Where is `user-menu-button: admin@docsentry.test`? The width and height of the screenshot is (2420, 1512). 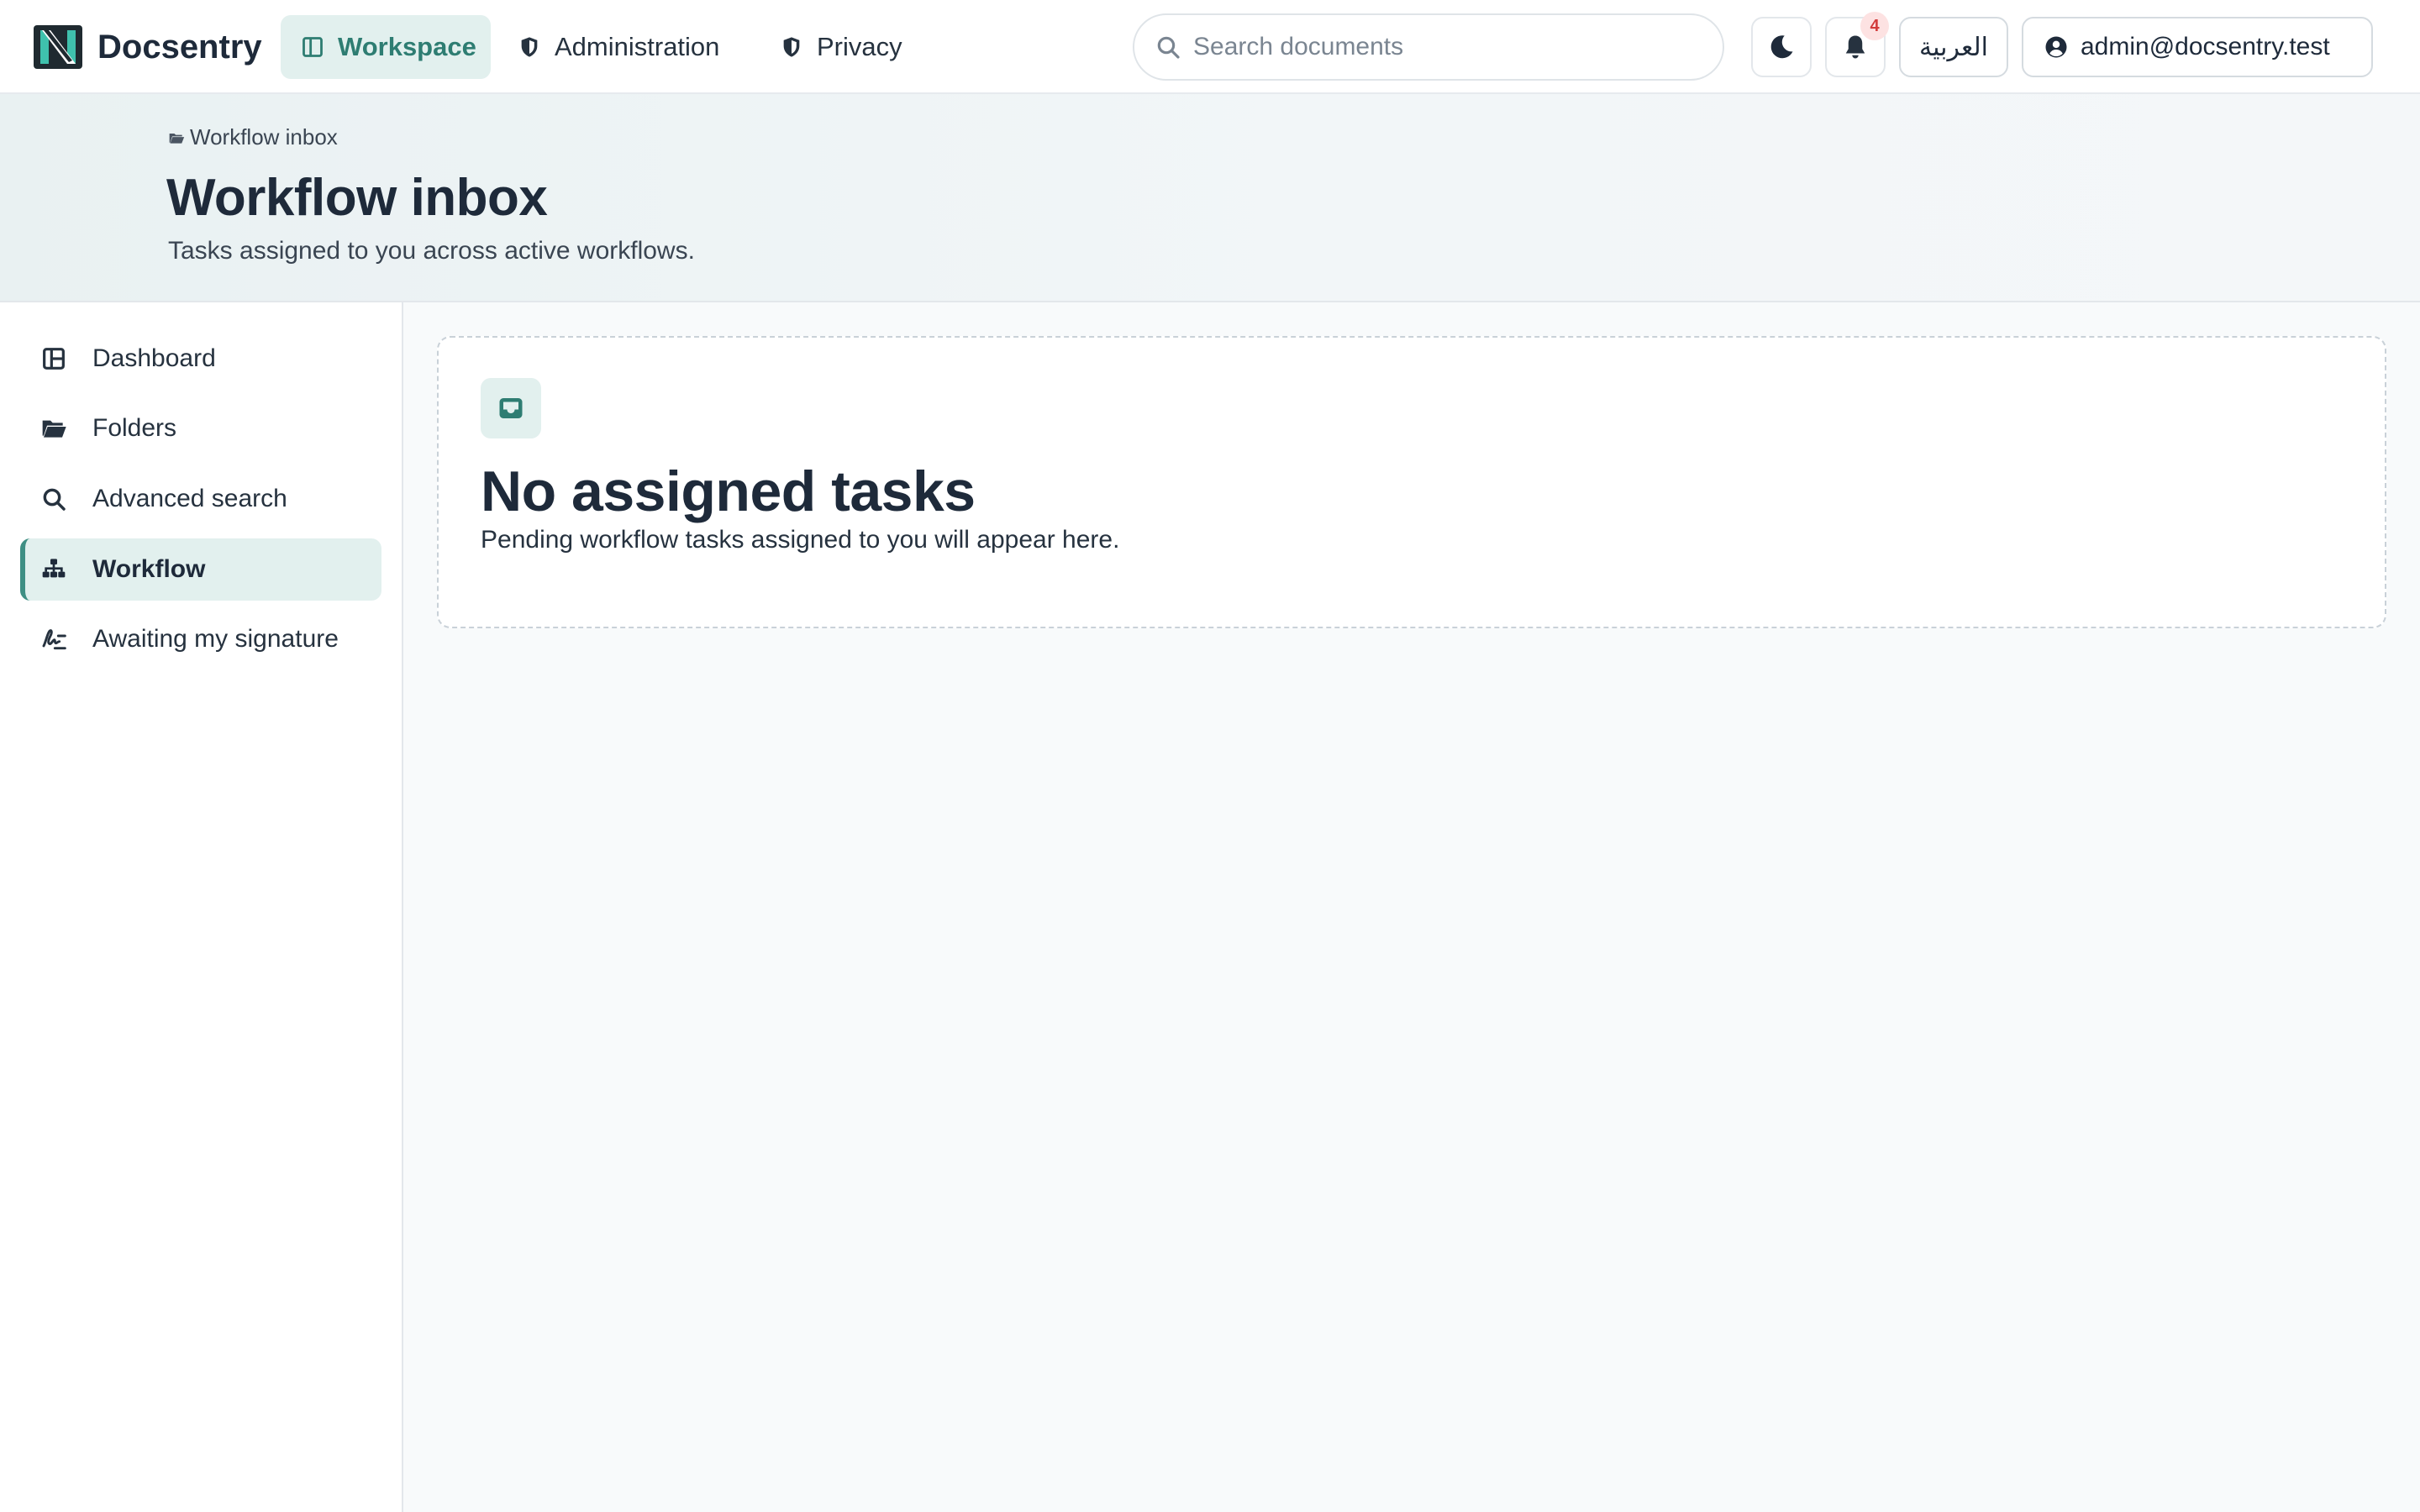 user-menu-button: admin@docsentry.test is located at coordinates (2197, 47).